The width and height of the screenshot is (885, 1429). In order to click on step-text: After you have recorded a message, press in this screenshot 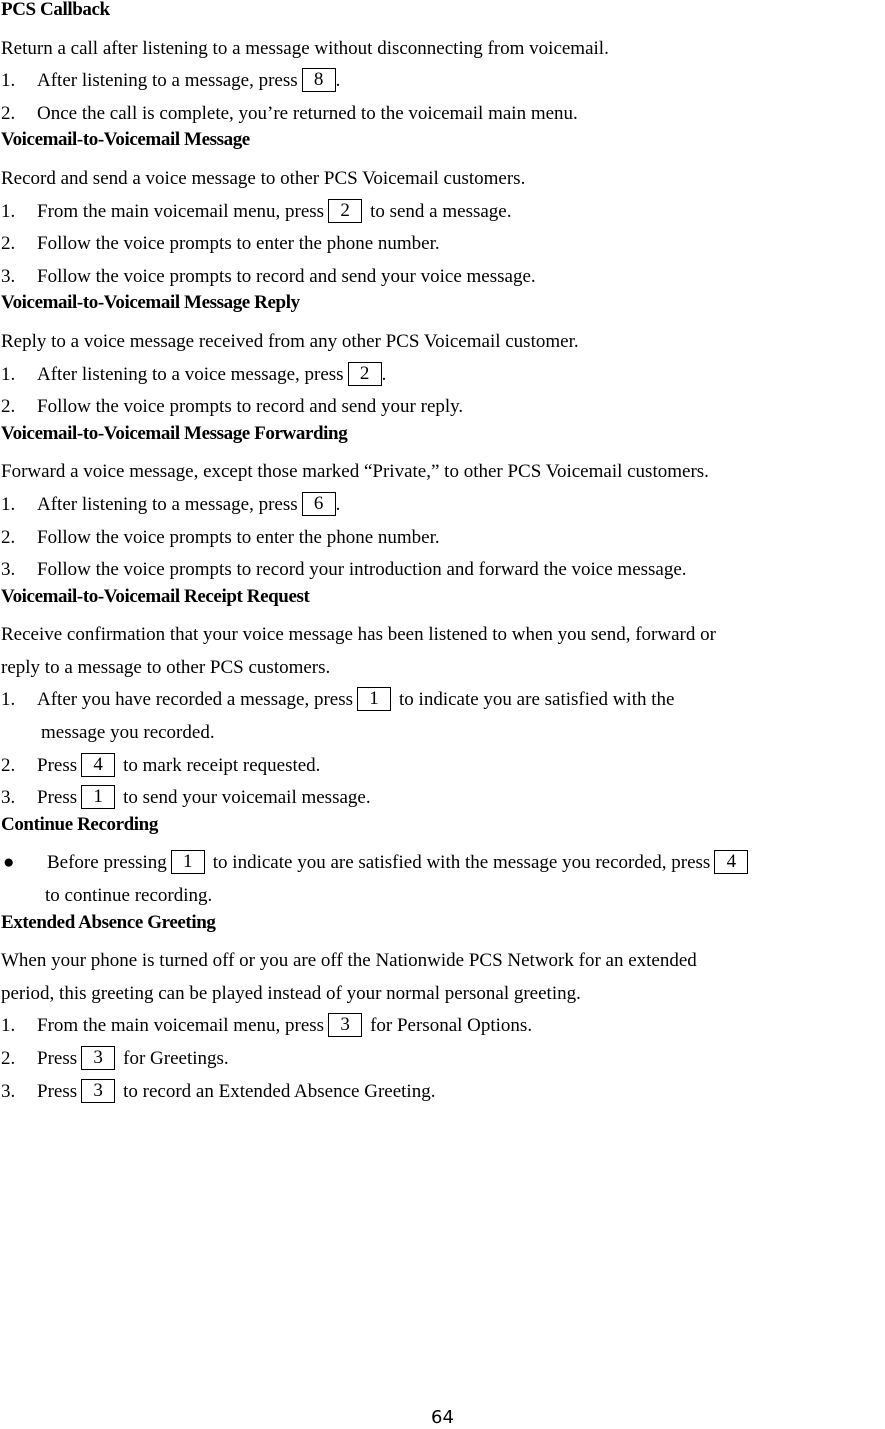, I will do `click(195, 700)`.